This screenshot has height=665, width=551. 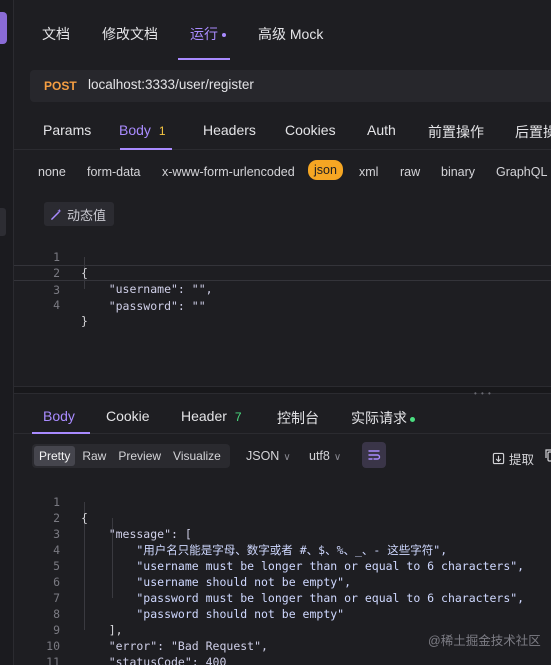 I want to click on active-indicator, so click(x=3, y=28).